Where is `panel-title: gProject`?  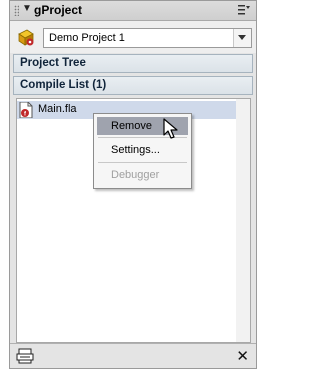
panel-title: gProject is located at coordinates (58, 10).